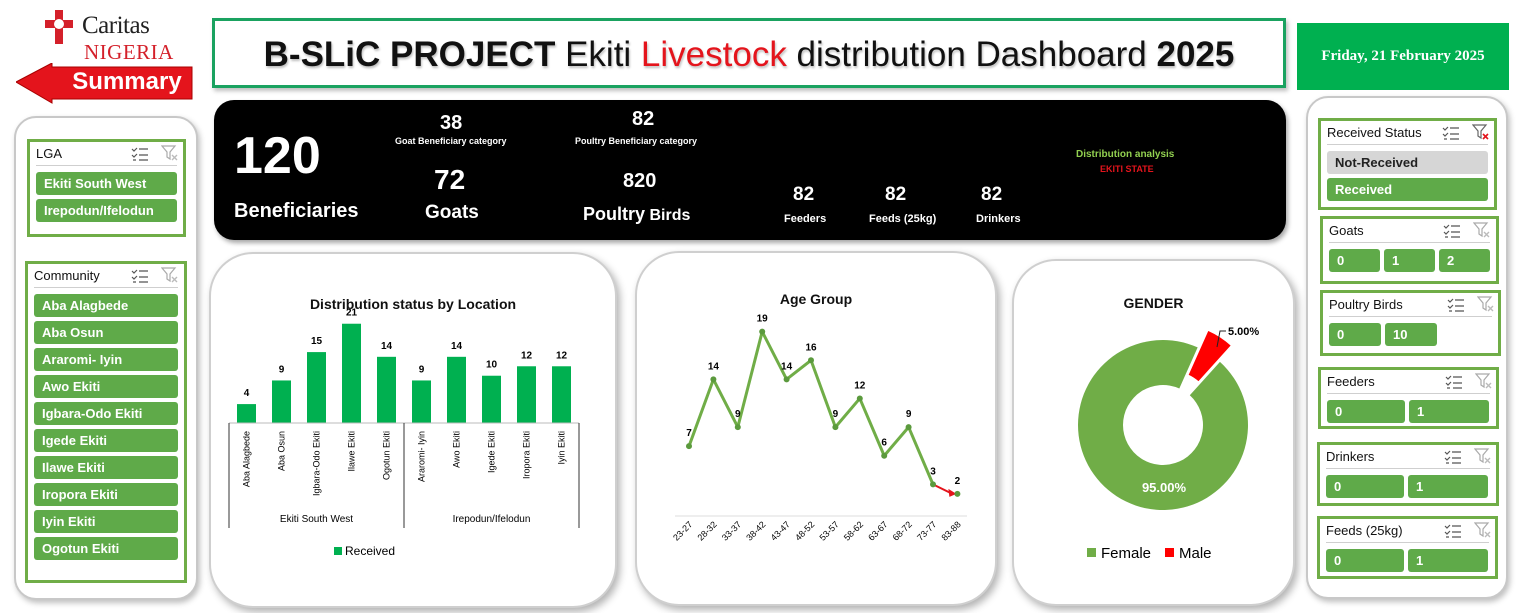 This screenshot has height=613, width=1519. What do you see at coordinates (1448, 486) in the screenshot?
I see `drinkers-option: 1` at bounding box center [1448, 486].